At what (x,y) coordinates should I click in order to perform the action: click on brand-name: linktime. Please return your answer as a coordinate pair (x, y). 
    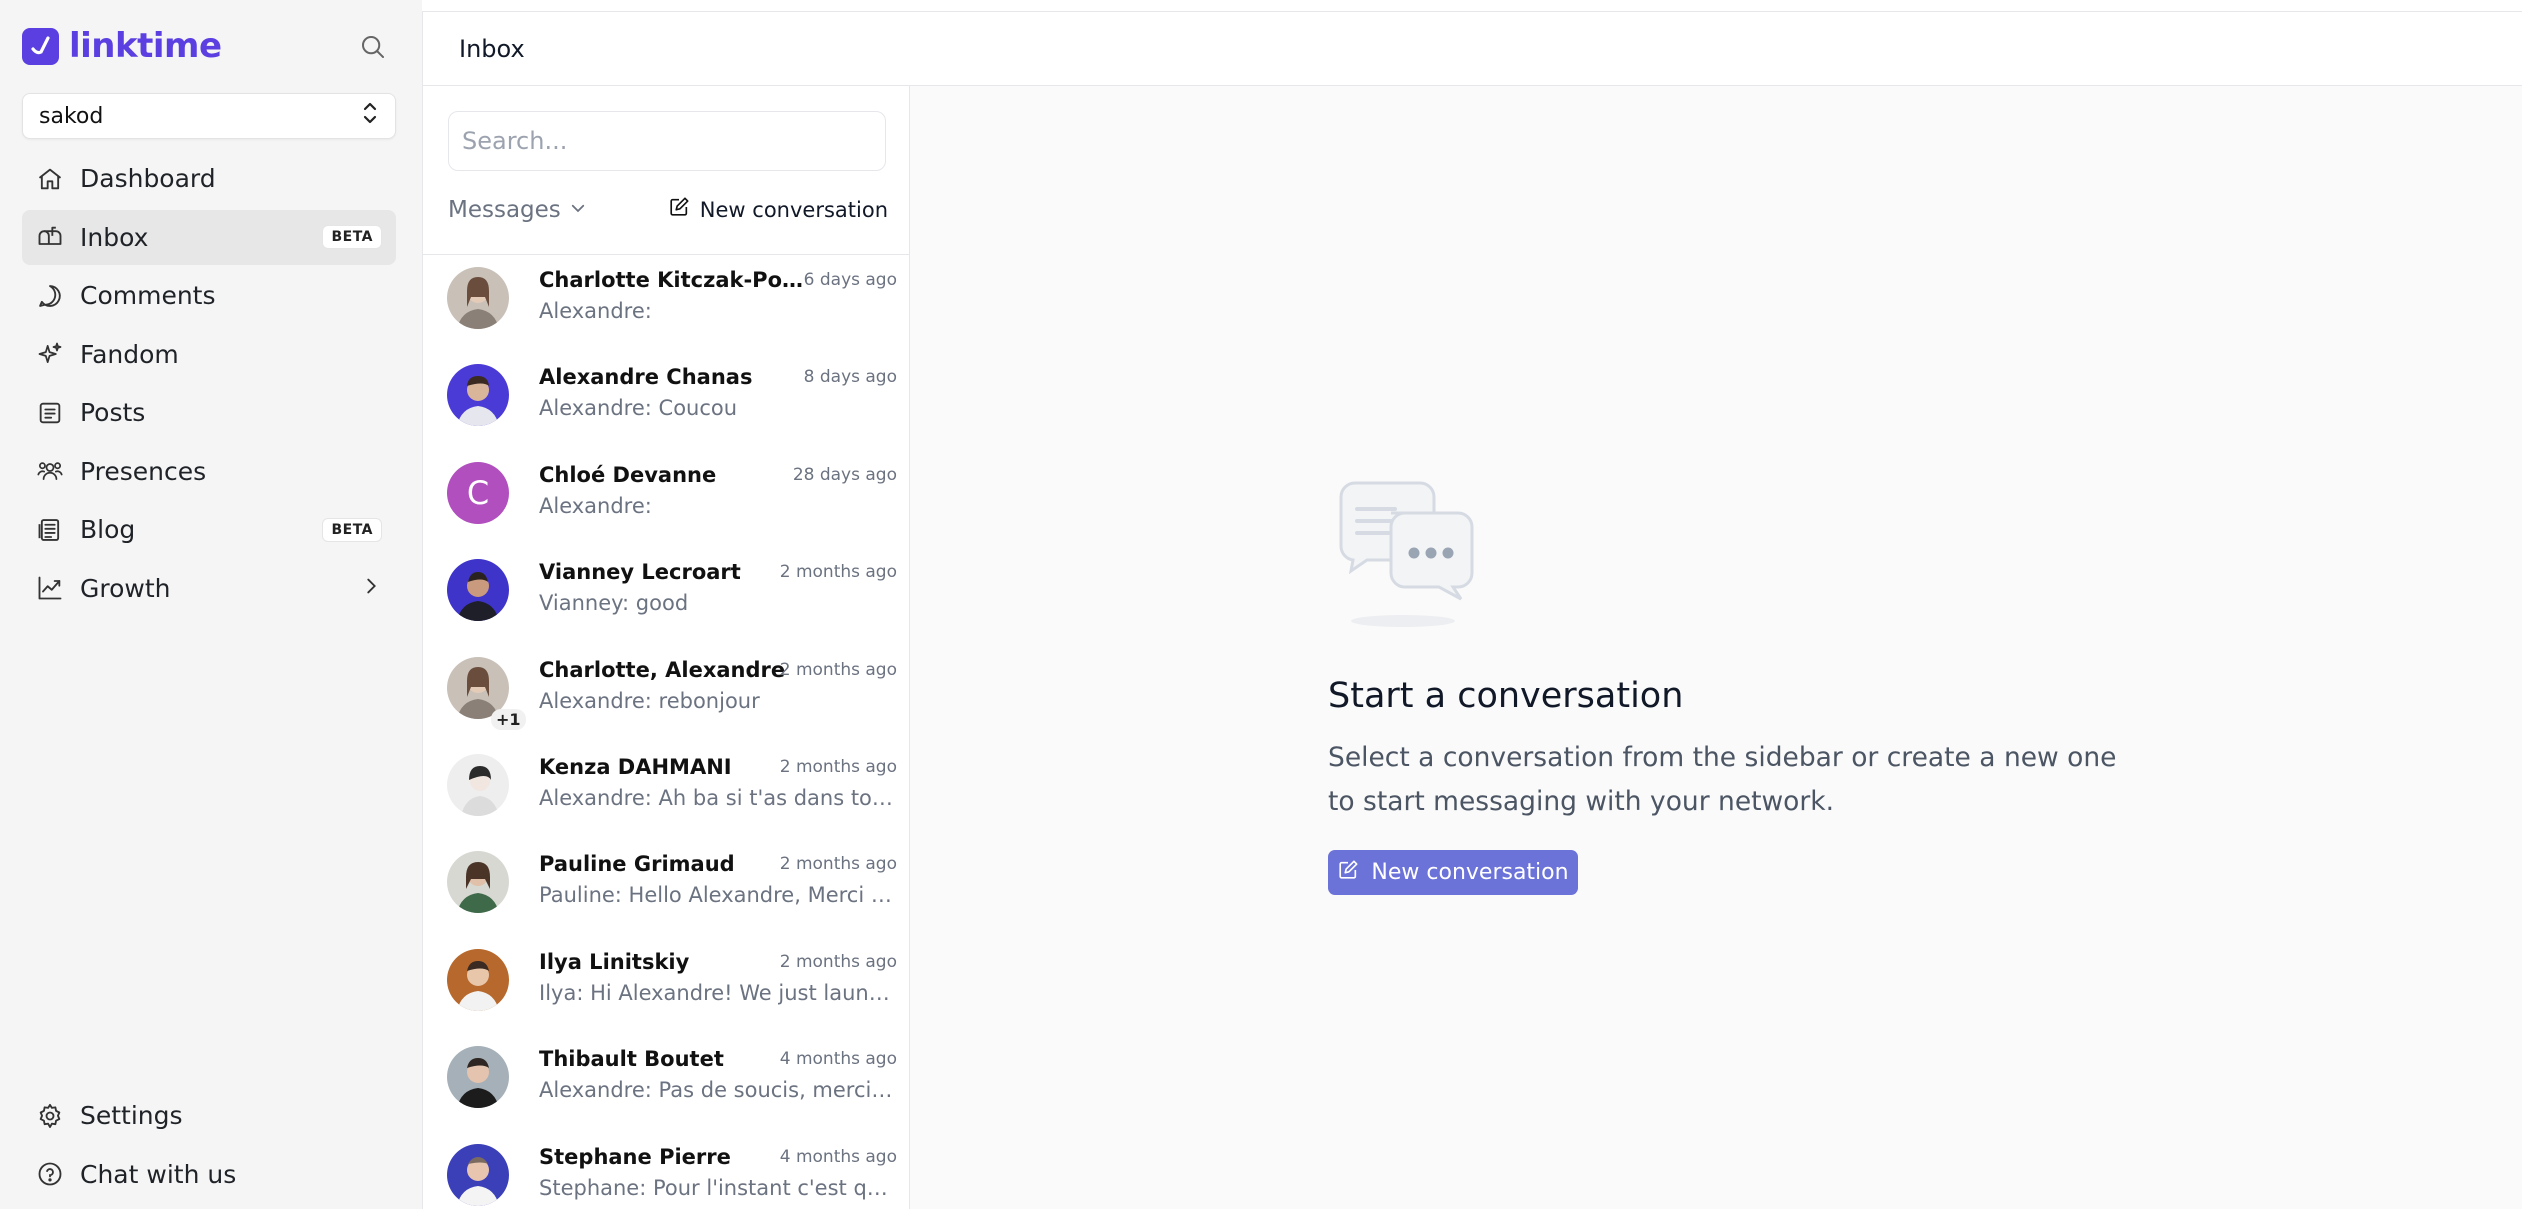
    Looking at the image, I should click on (145, 46).